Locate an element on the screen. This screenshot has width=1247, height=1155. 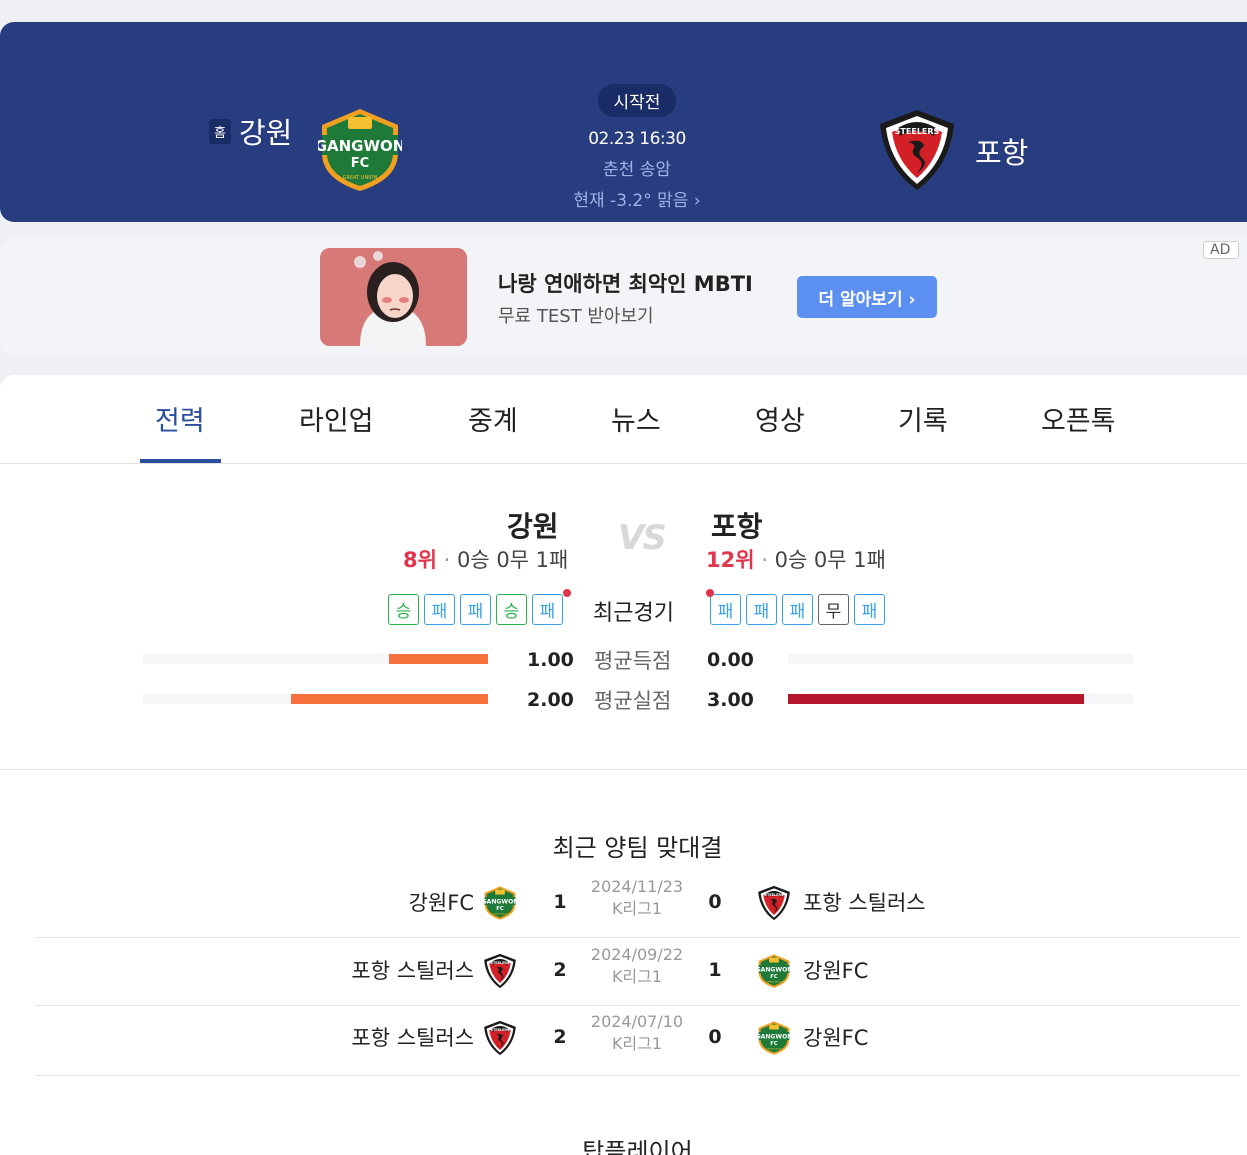
away-avg-conceded-bar is located at coordinates (936, 699).